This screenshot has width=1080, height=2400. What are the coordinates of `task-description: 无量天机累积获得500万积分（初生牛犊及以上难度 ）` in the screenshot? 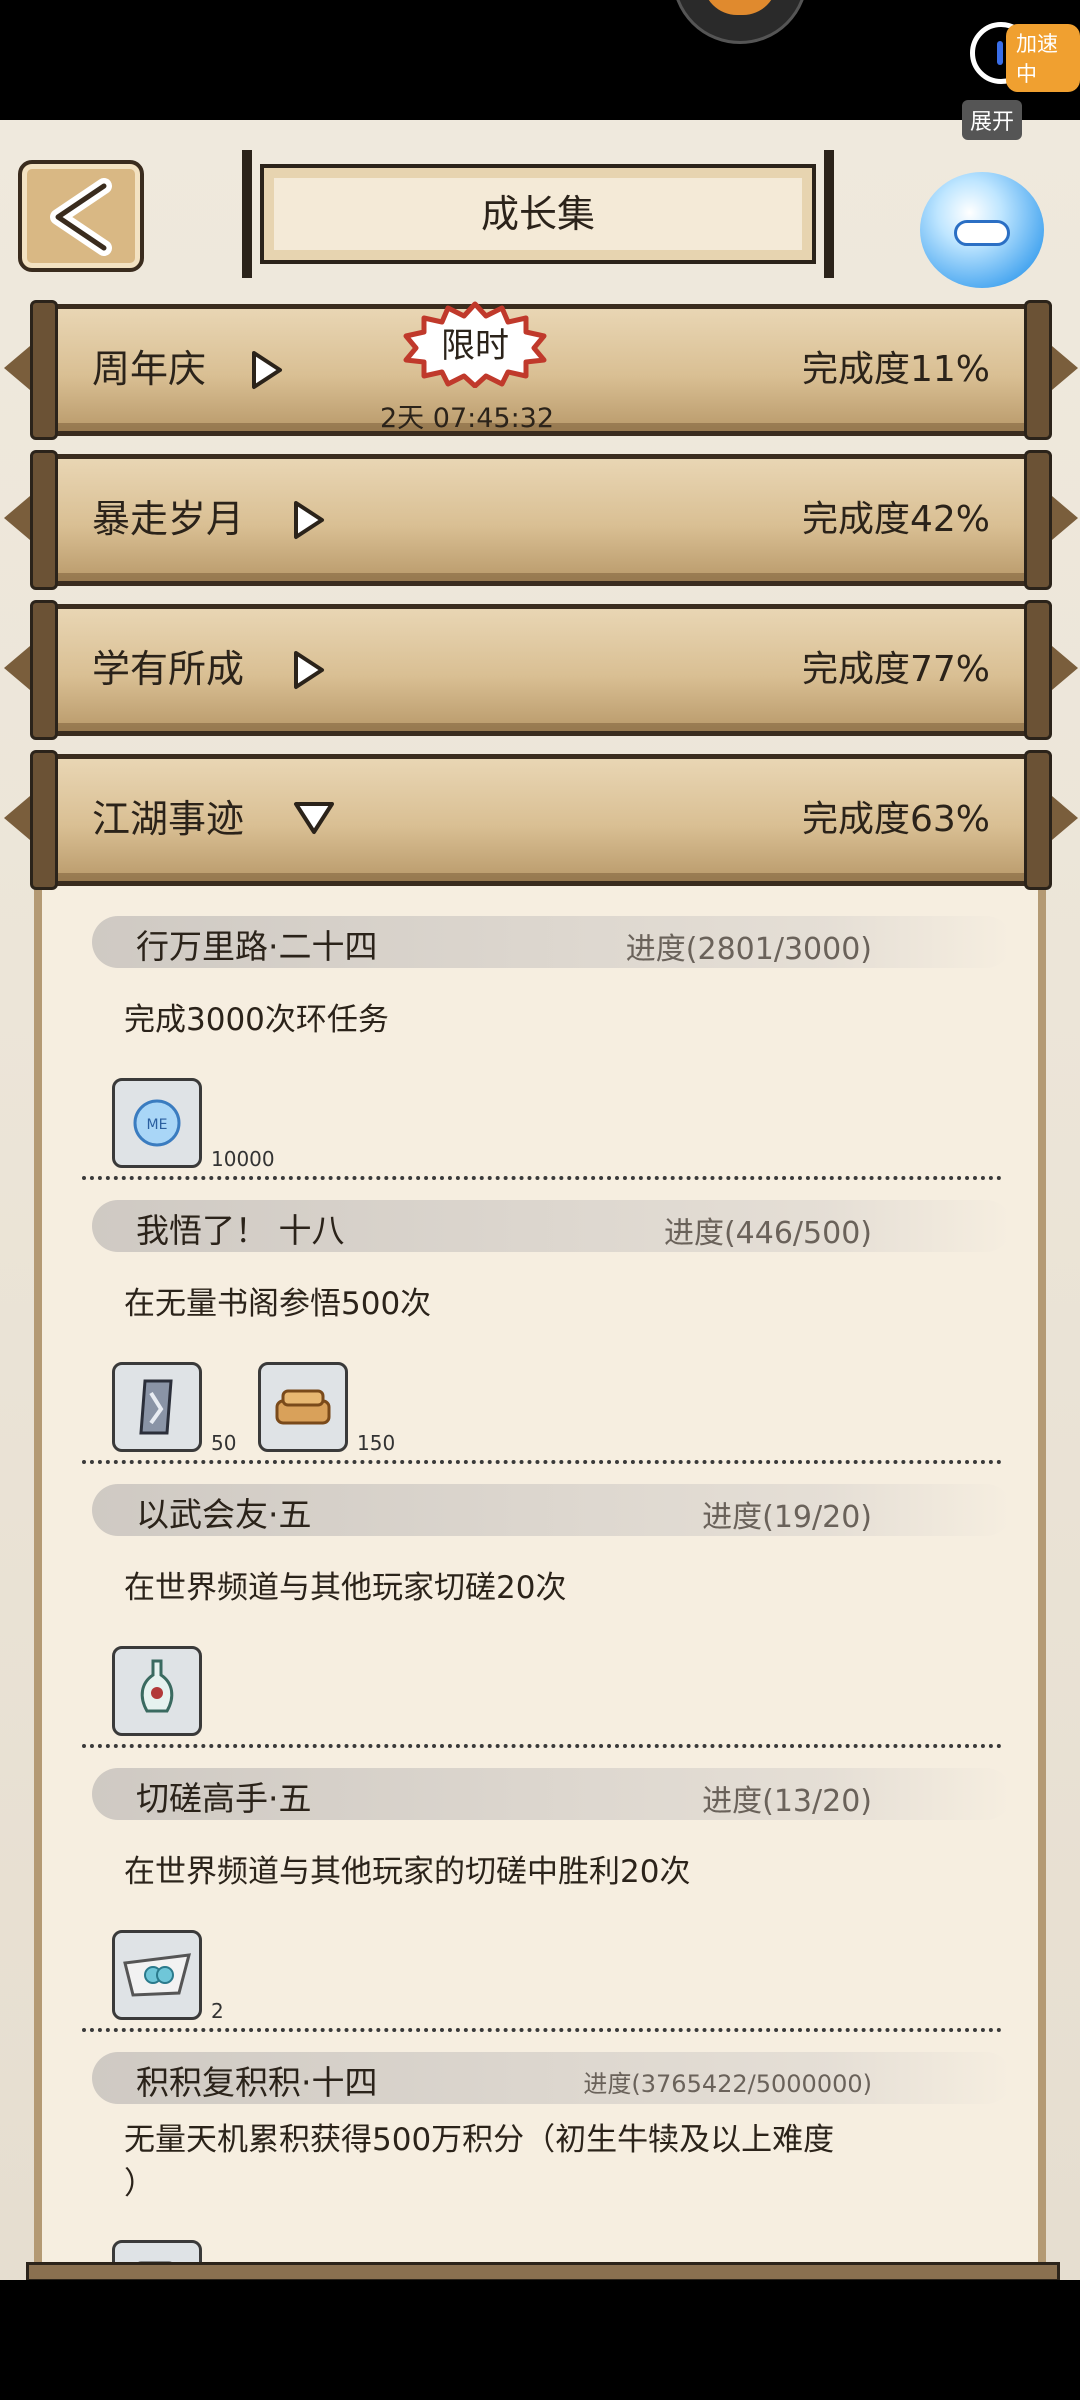 It's located at (479, 2162).